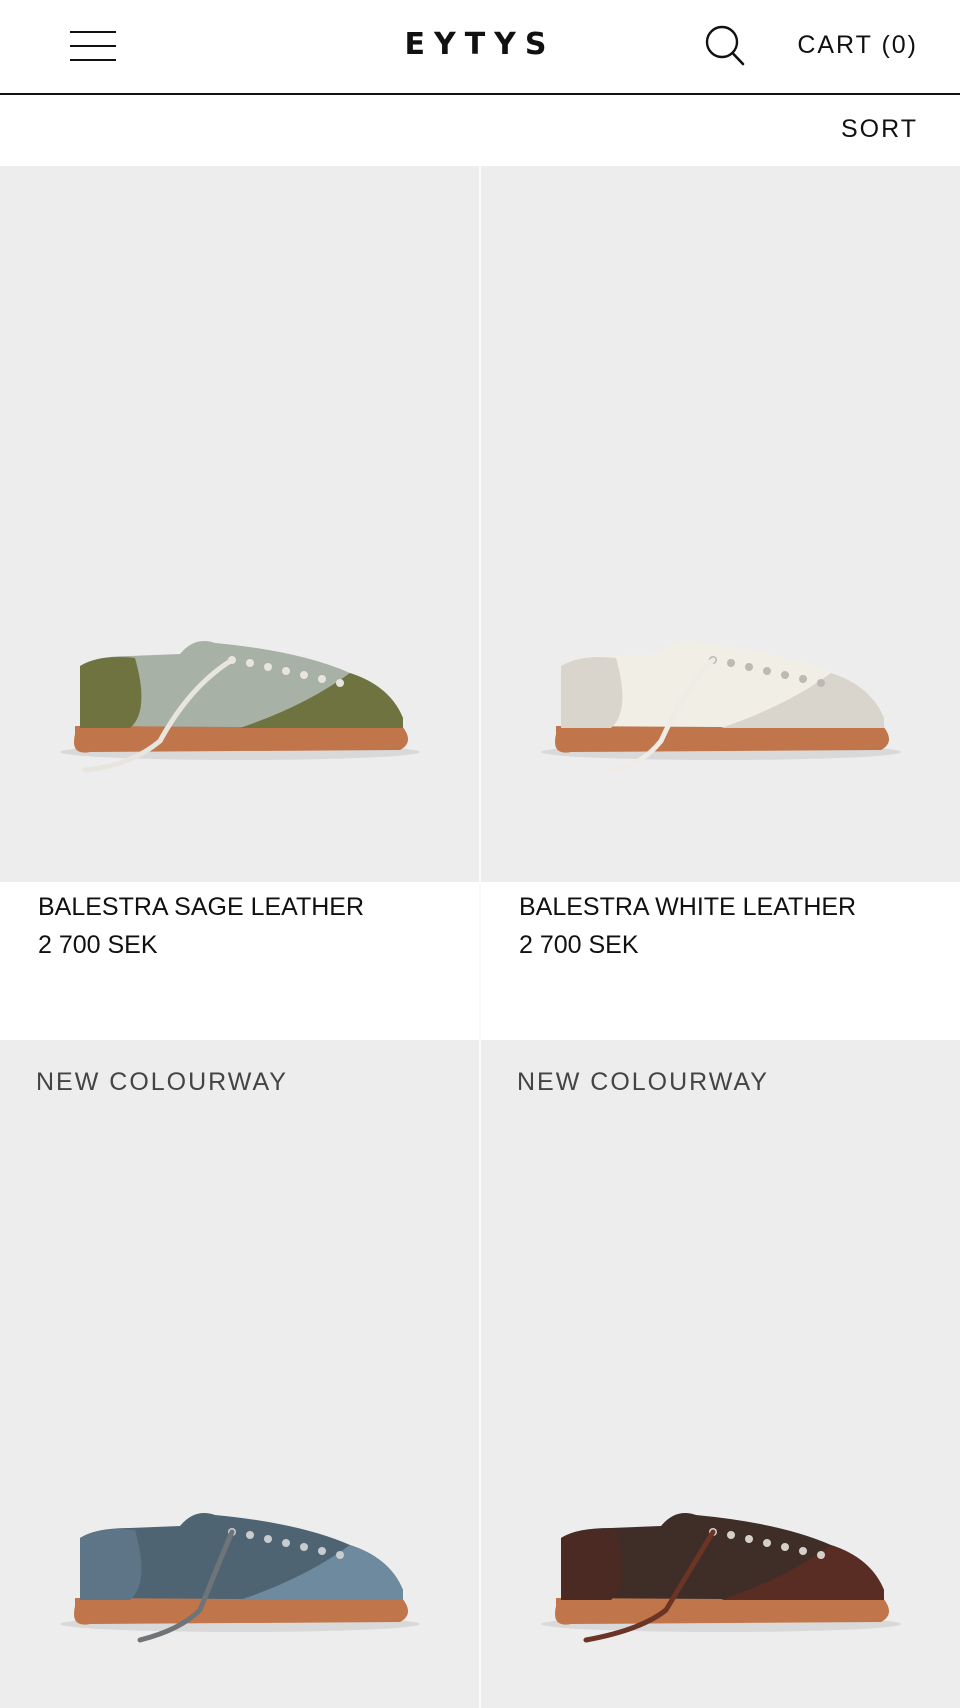 Image resolution: width=960 pixels, height=1708 pixels. I want to click on cart-link: CART (0), so click(857, 45).